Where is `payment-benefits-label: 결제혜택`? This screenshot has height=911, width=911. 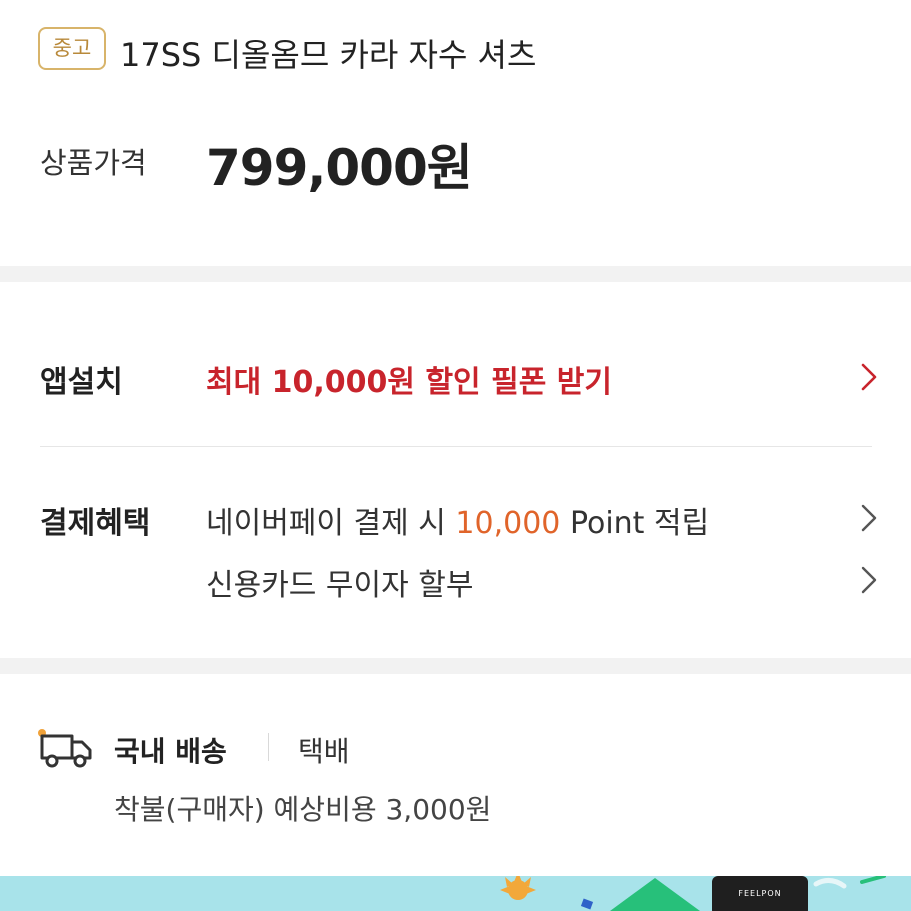
payment-benefits-label: 결제혜택 is located at coordinates (95, 523).